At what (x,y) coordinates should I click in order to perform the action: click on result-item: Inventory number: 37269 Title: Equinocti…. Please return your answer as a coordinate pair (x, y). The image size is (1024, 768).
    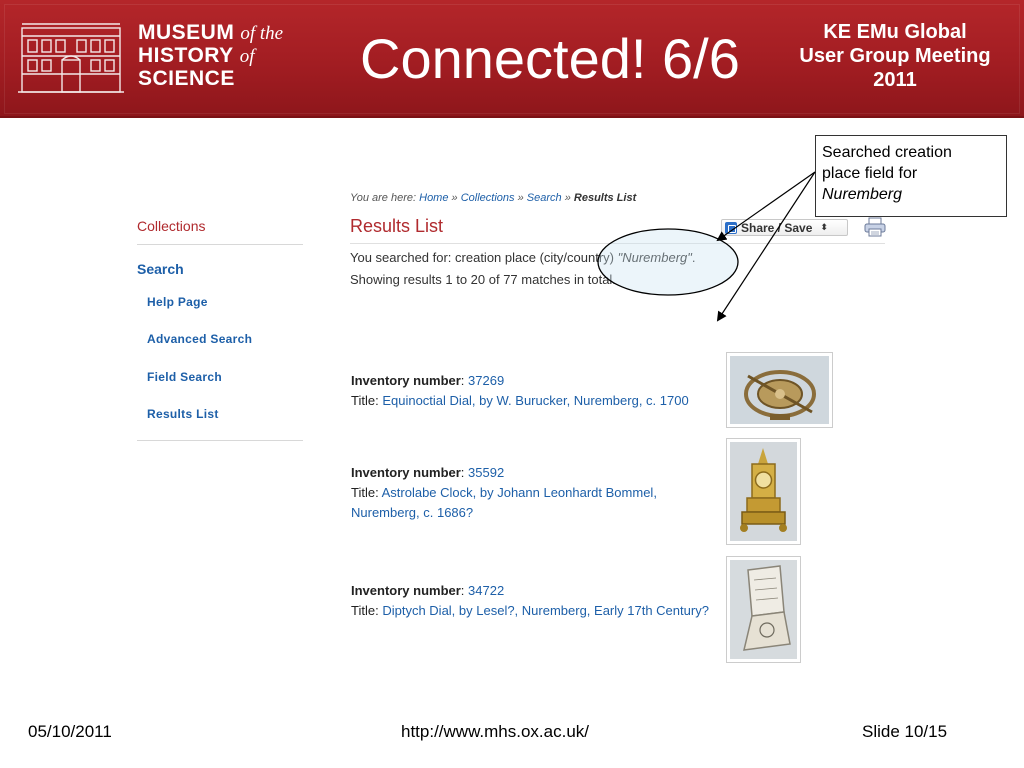
    Looking at the image, I should click on (536, 391).